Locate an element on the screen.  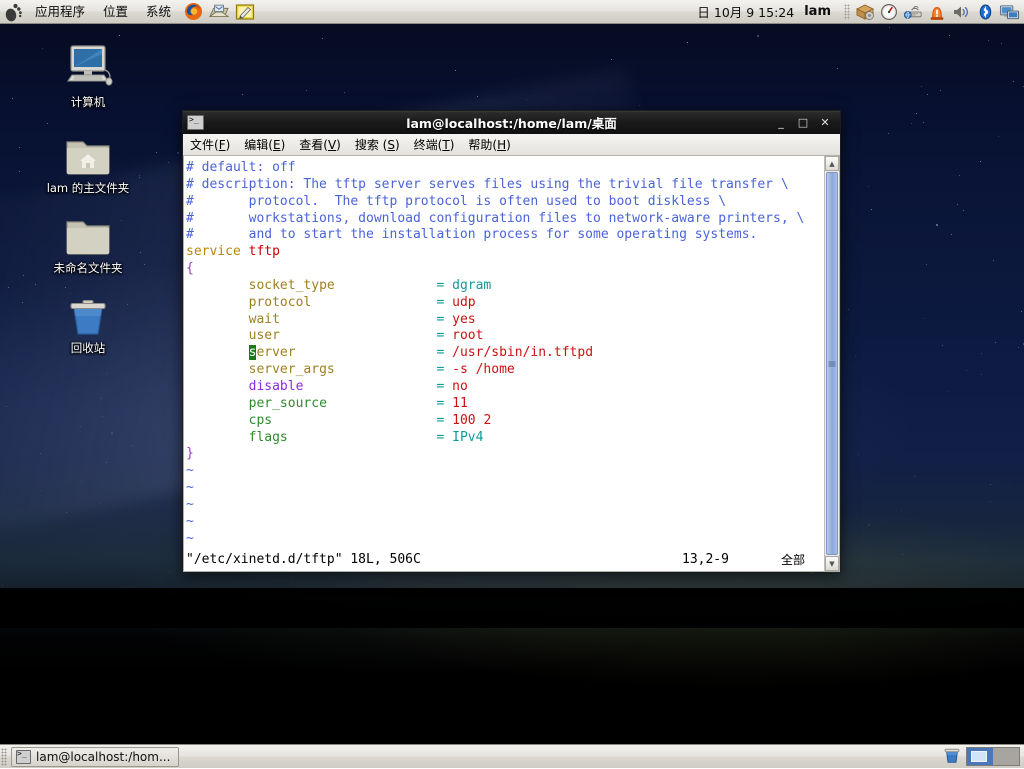
terminal-scrollbar: ▲ ▼ is located at coordinates (831, 363).